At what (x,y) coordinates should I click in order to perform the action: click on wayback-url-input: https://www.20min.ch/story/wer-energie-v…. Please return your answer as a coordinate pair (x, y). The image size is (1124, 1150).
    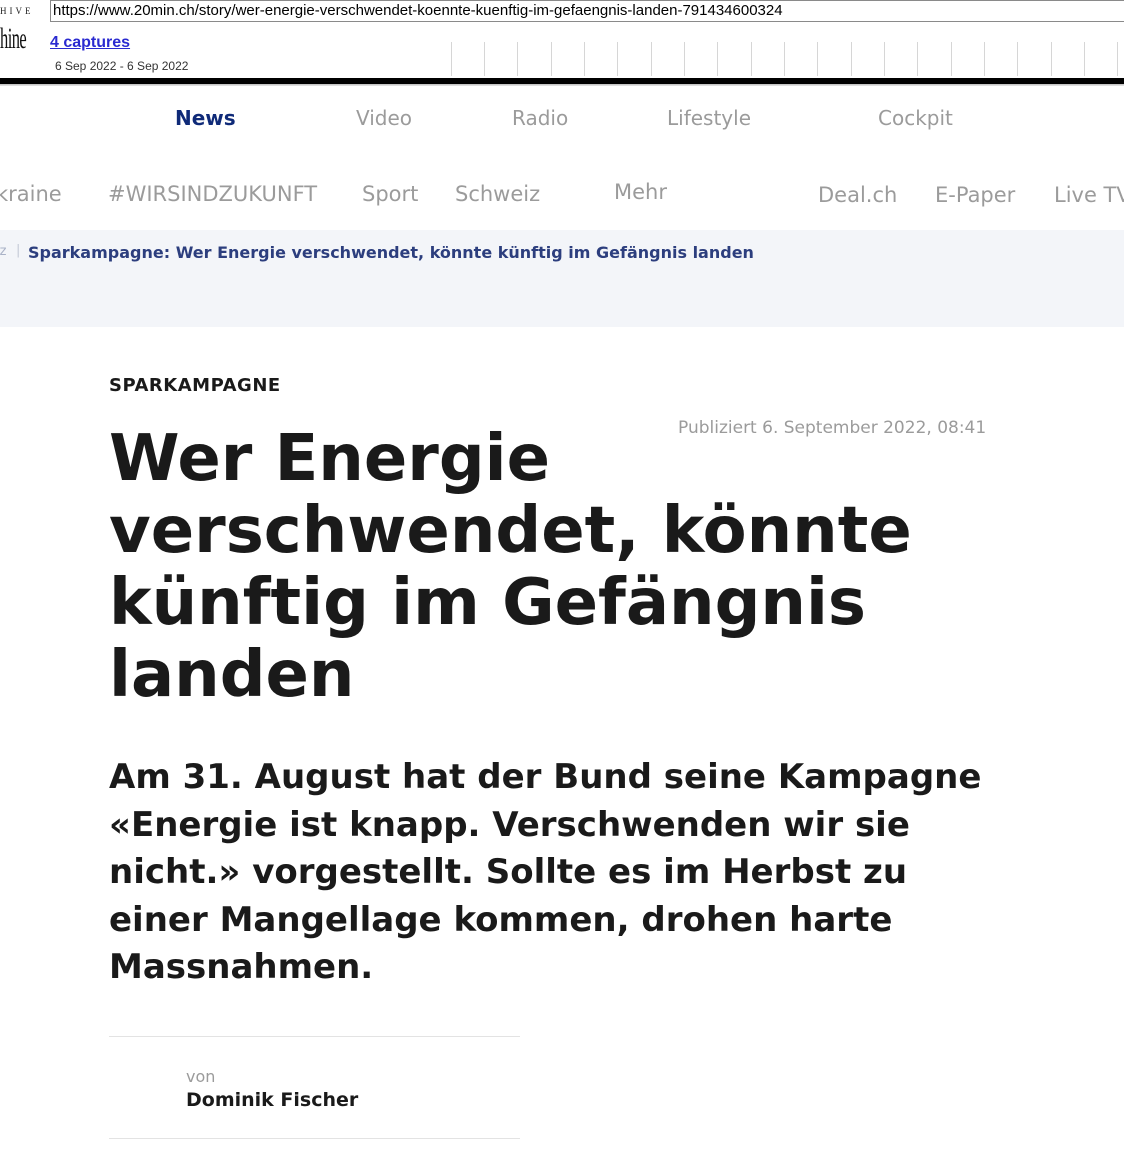
    Looking at the image, I should click on (587, 11).